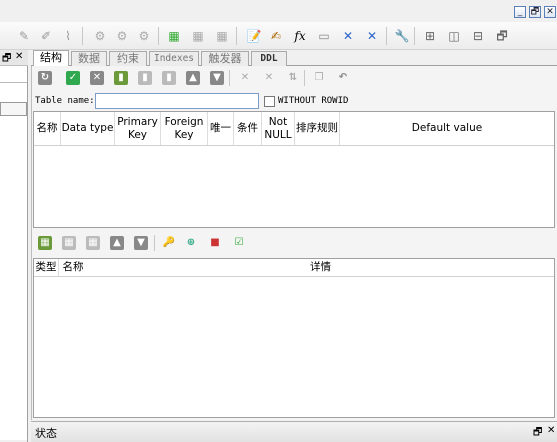  I want to click on add-column-icon: ▮, so click(121, 78).